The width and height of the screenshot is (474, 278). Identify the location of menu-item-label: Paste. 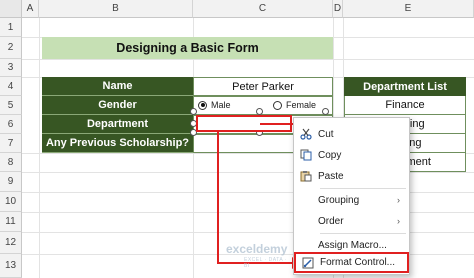
(331, 176).